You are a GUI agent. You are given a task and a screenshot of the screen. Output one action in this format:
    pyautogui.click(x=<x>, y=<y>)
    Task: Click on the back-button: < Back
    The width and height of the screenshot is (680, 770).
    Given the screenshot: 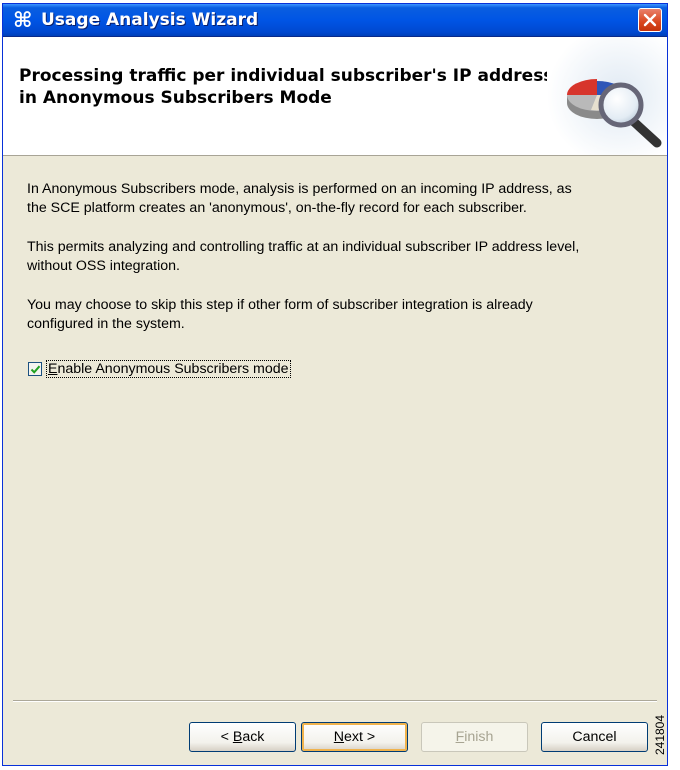 What is the action you would take?
    pyautogui.click(x=242, y=737)
    